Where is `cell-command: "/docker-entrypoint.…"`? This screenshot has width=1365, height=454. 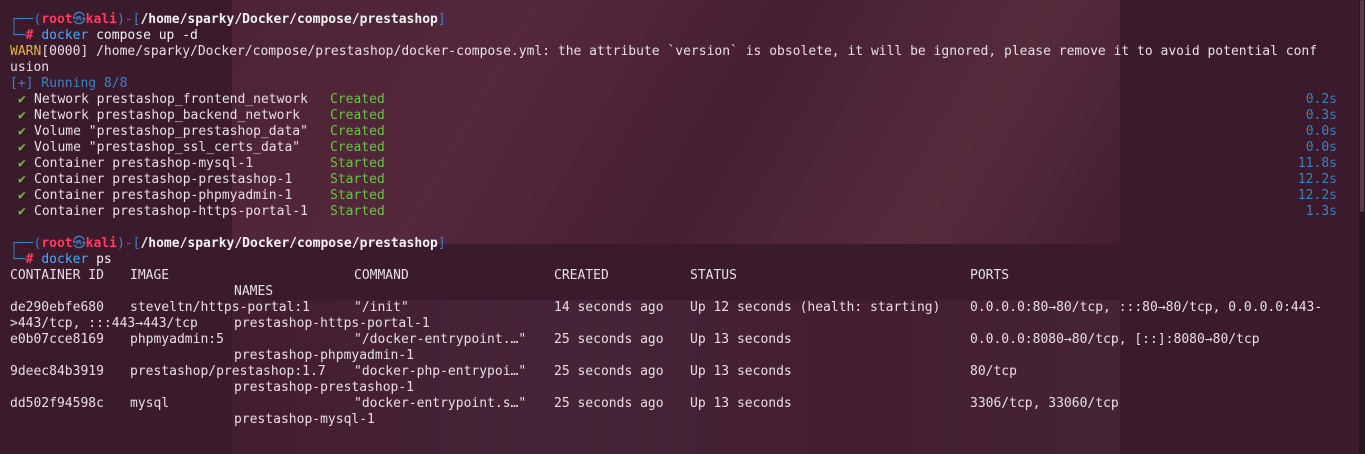 cell-command: "/docker-entrypoint.…" is located at coordinates (440, 339).